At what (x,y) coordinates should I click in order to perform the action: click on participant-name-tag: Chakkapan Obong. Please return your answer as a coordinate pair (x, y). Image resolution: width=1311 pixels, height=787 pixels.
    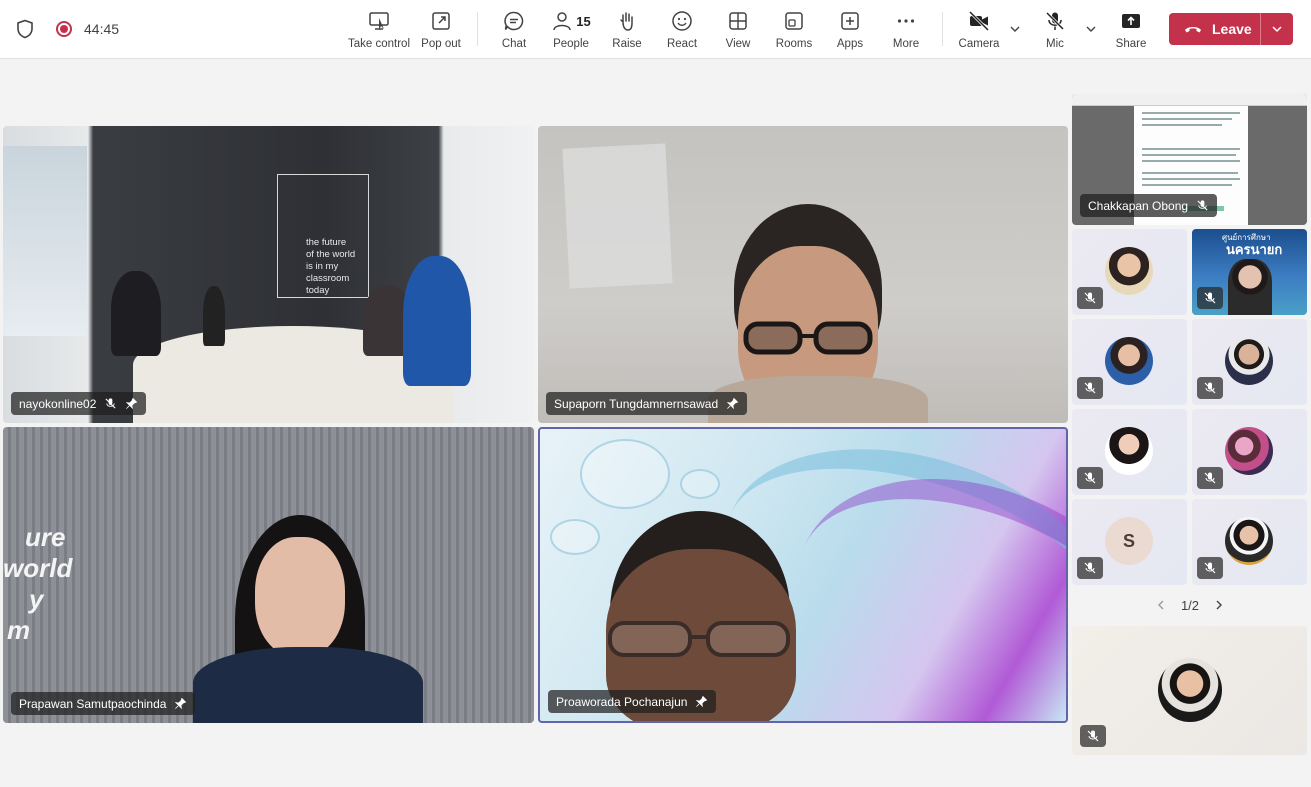
    Looking at the image, I should click on (1149, 205).